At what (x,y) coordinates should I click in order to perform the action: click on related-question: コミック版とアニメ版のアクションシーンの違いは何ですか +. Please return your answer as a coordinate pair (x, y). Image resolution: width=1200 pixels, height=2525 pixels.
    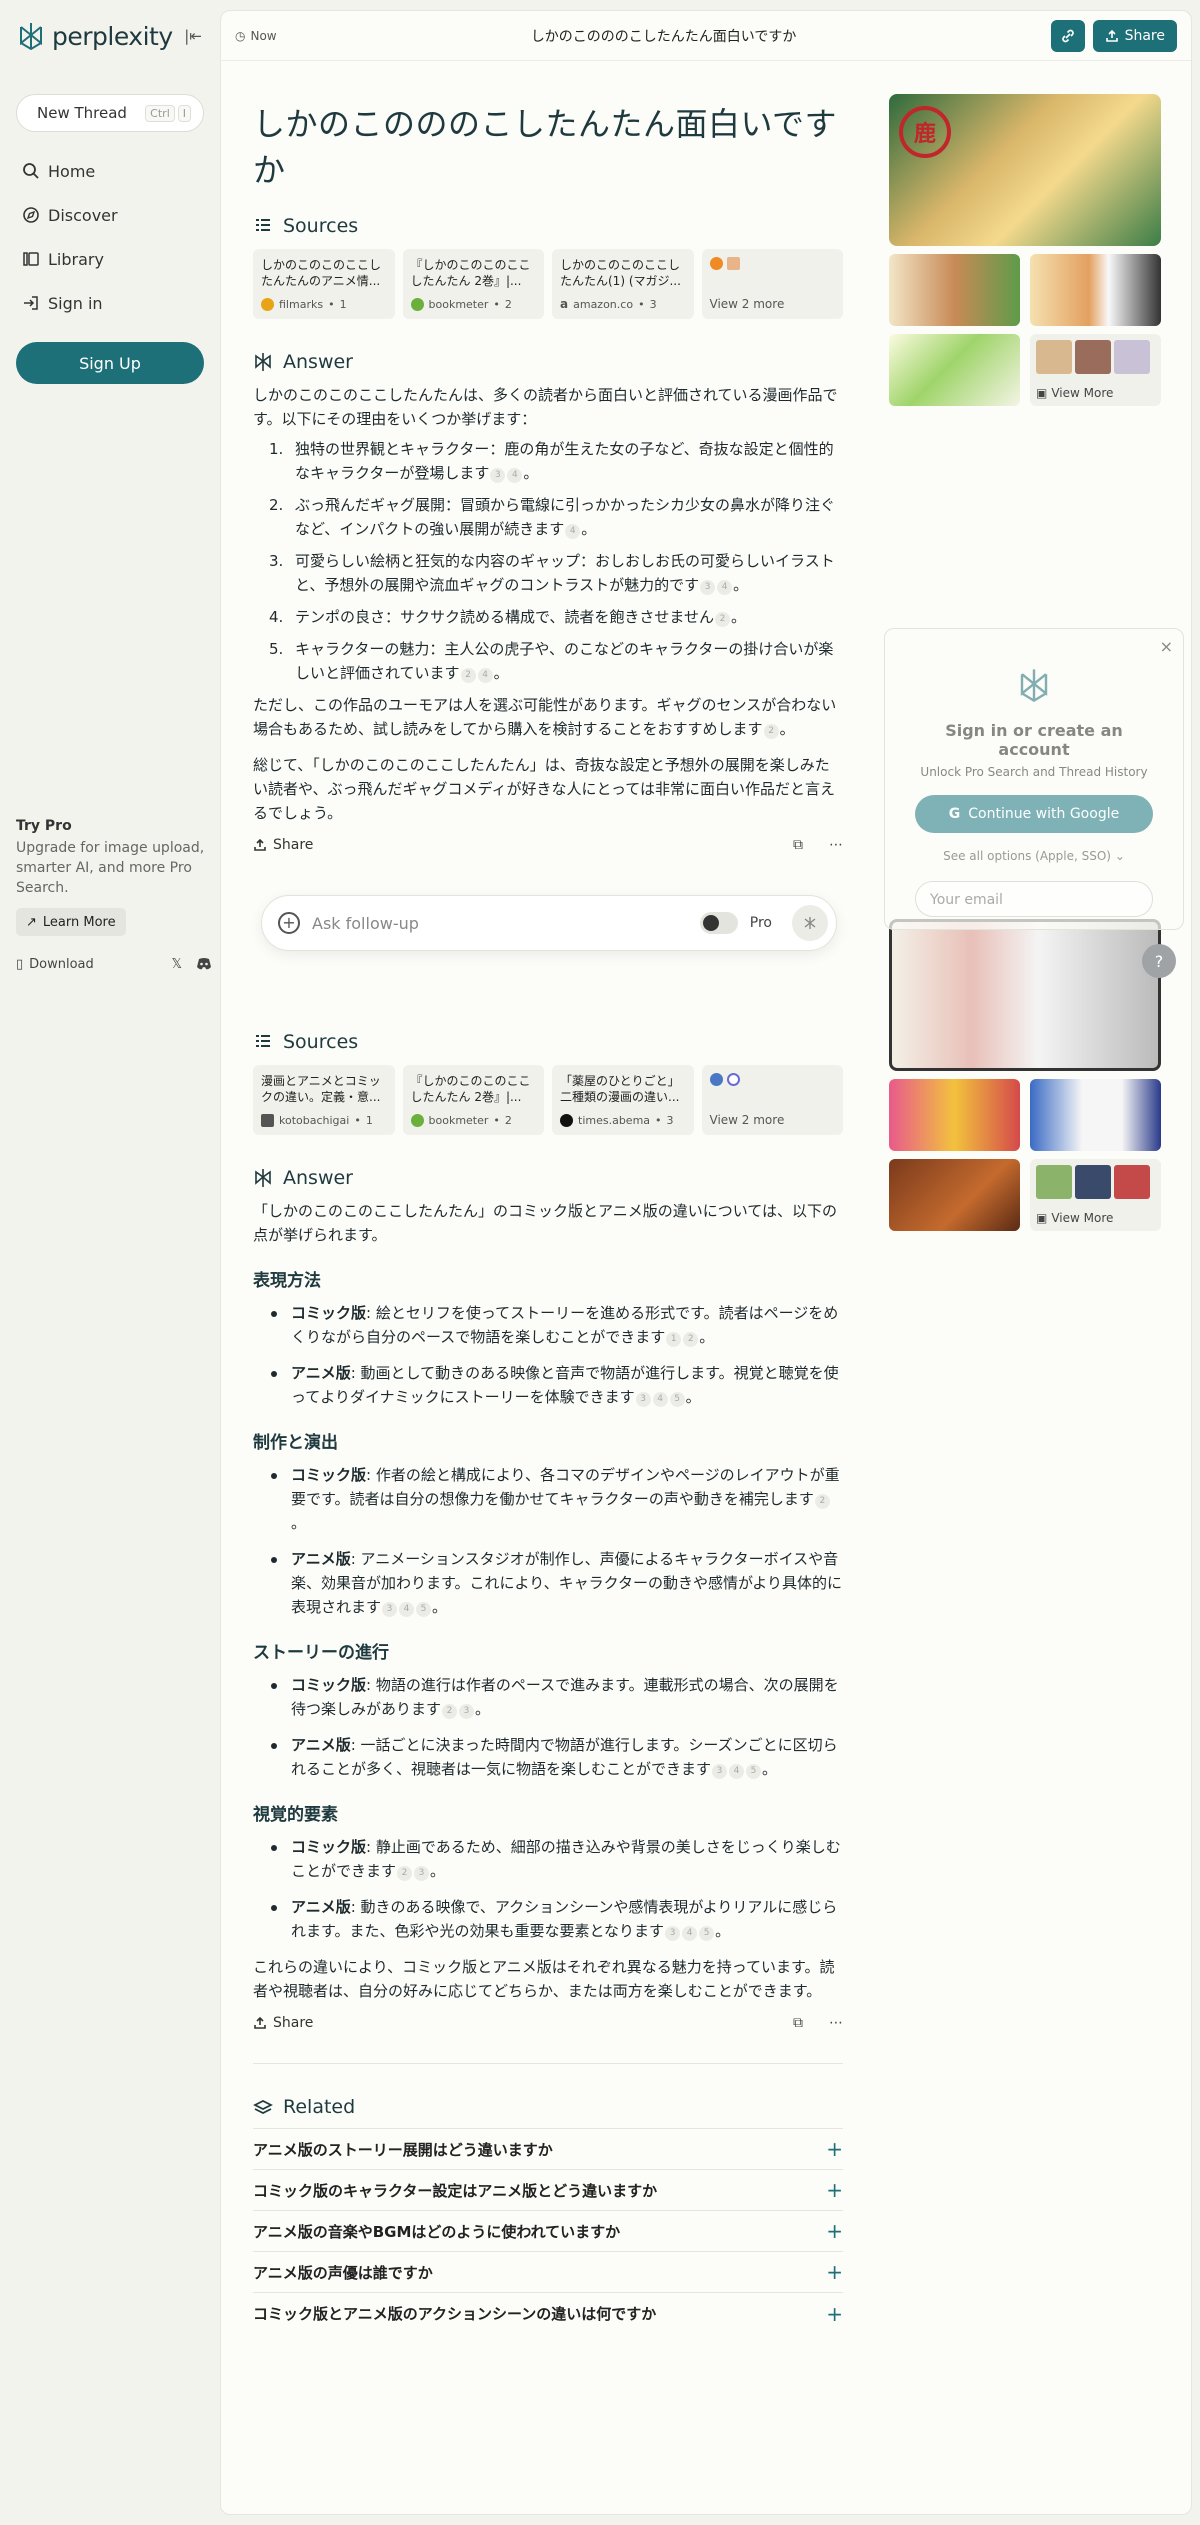
    Looking at the image, I should click on (548, 2313).